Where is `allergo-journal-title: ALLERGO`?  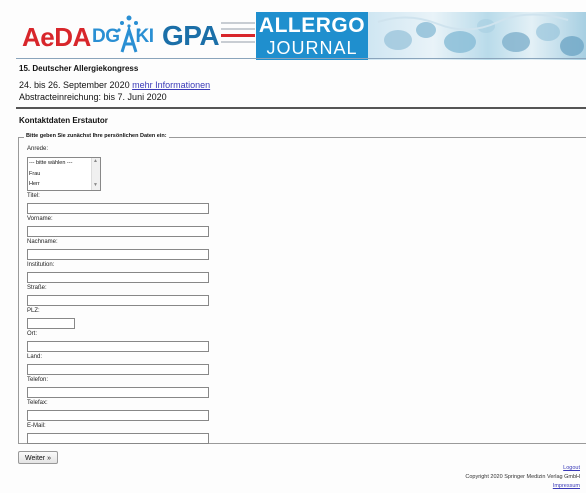
allergo-journal-title: ALLERGO is located at coordinates (312, 25).